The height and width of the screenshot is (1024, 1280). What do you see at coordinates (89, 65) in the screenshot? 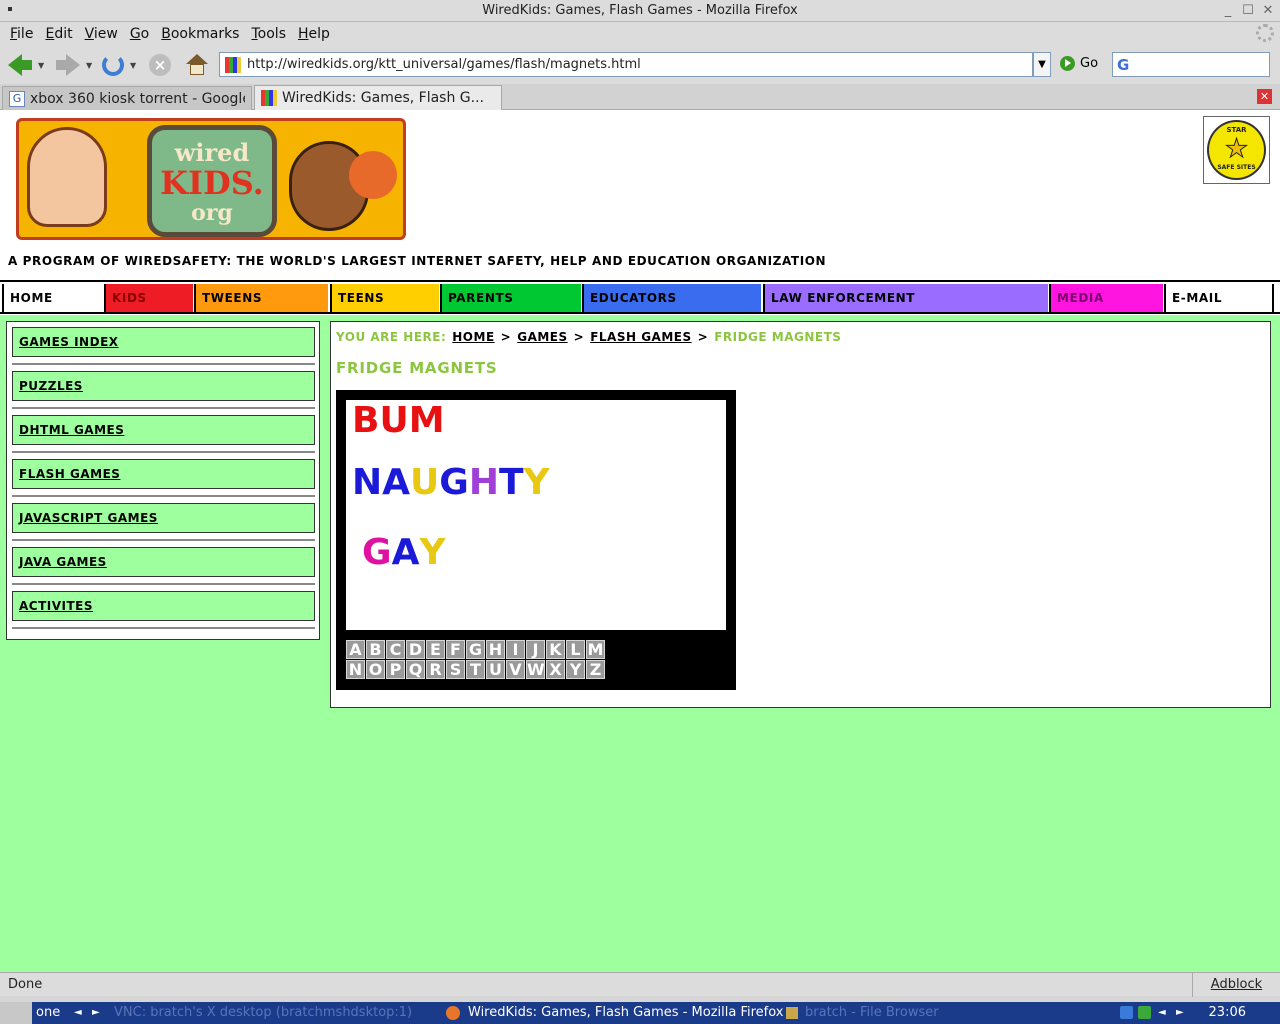
I see `forward-history-dropdown: ▼` at bounding box center [89, 65].